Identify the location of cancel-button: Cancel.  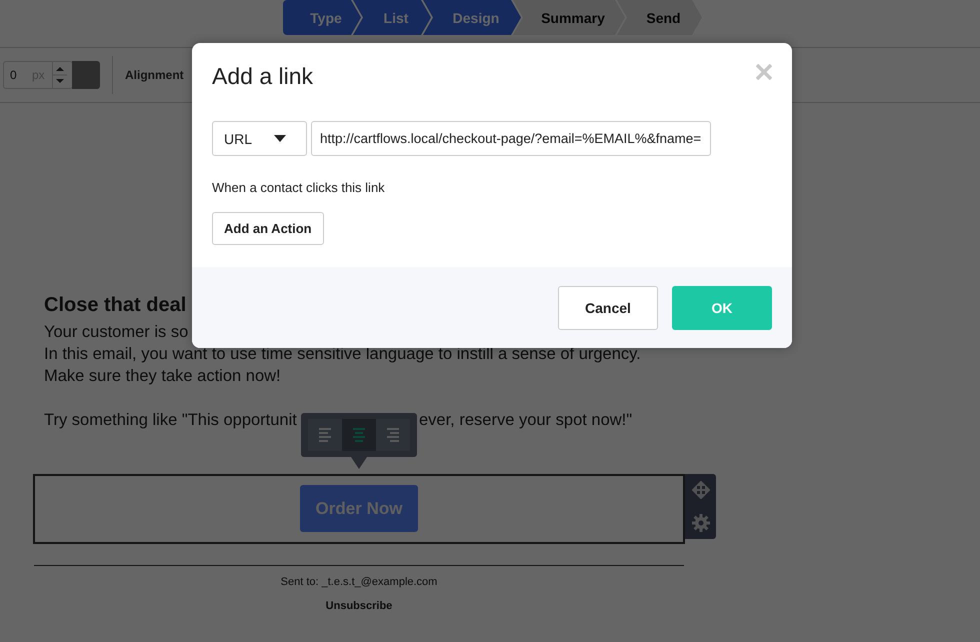
(608, 308).